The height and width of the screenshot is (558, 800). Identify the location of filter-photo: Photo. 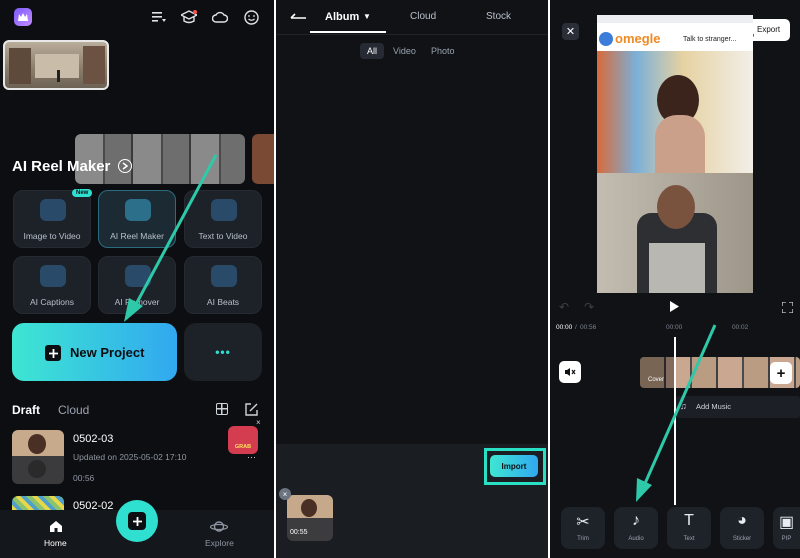
(443, 51).